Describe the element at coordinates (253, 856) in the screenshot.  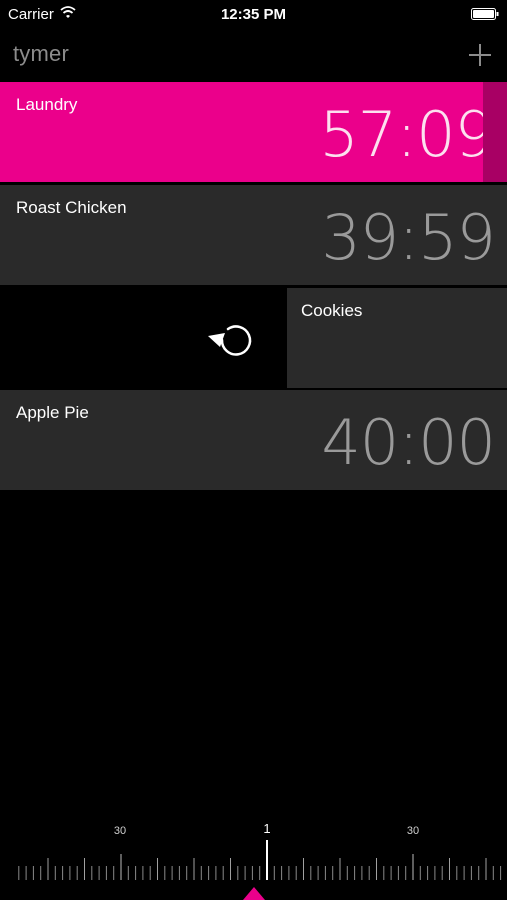
I see `time-dial: 30 1 30` at that location.